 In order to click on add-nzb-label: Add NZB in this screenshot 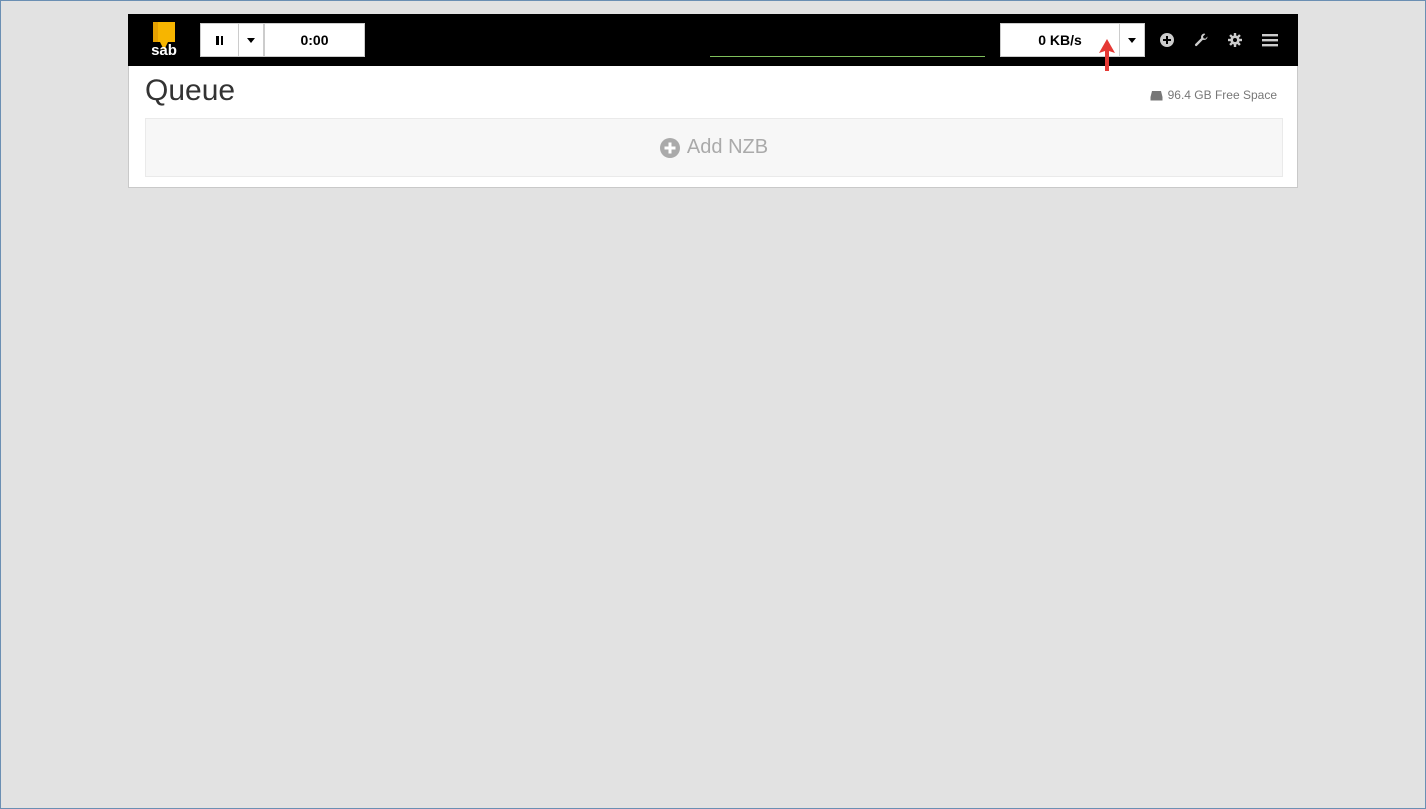, I will do `click(727, 147)`.